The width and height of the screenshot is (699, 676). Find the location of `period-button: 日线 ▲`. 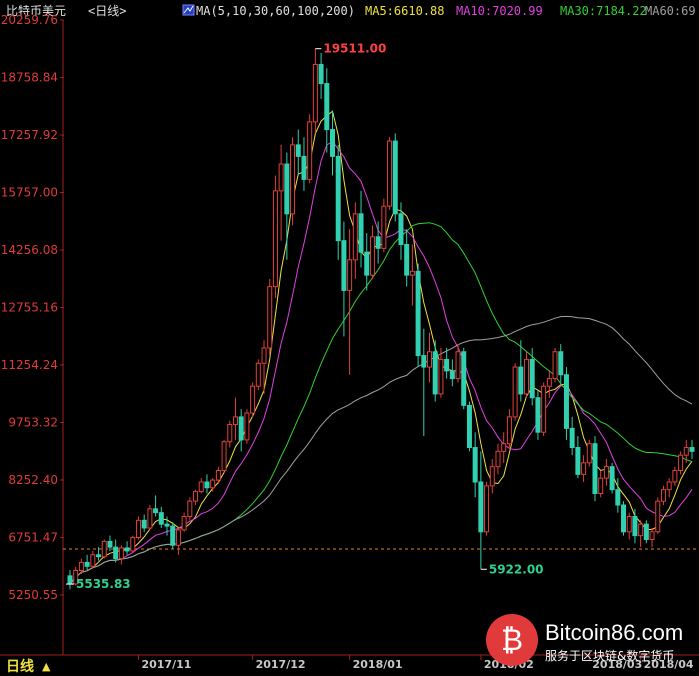

period-button: 日线 ▲ is located at coordinates (31, 666).